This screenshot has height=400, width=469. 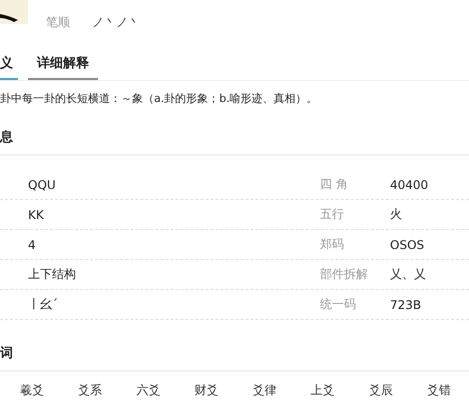 What do you see at coordinates (90, 390) in the screenshot?
I see `word-link: 爻系` at bounding box center [90, 390].